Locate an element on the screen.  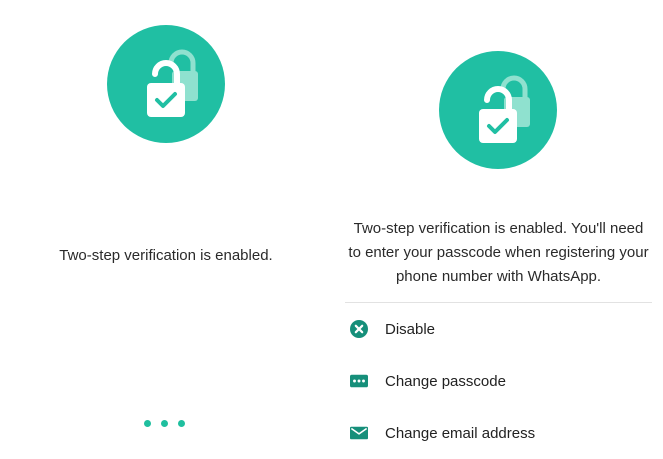
disable-label: Disable is located at coordinates (410, 329).